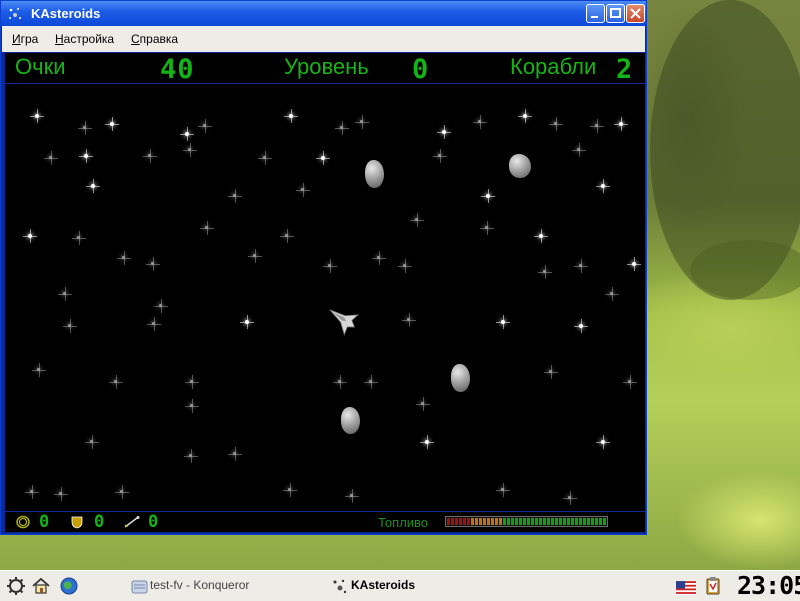 Image resolution: width=800 pixels, height=601 pixels. Describe the element at coordinates (323, 13) in the screenshot. I see `title-bar: KAsteroids` at that location.